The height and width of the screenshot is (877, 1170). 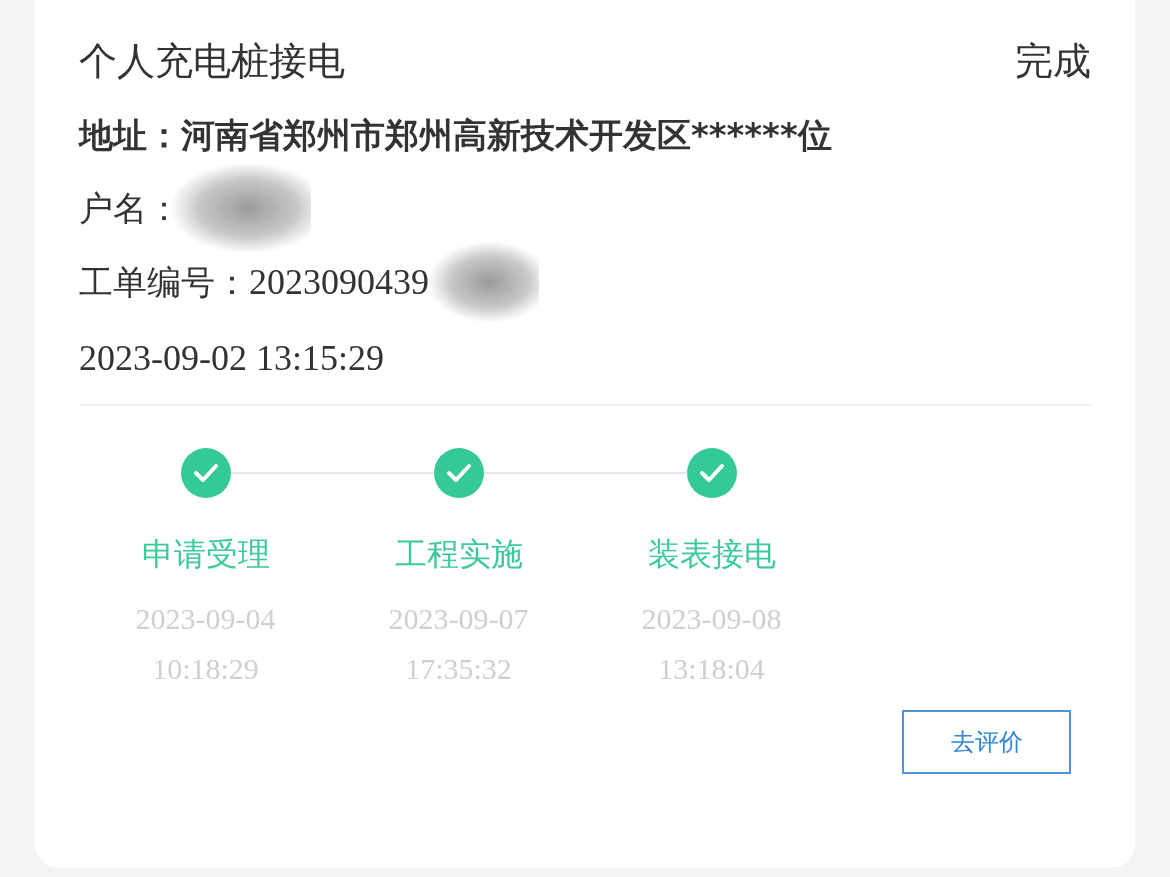 What do you see at coordinates (205, 554) in the screenshot?
I see `step-label: 申请受理` at bounding box center [205, 554].